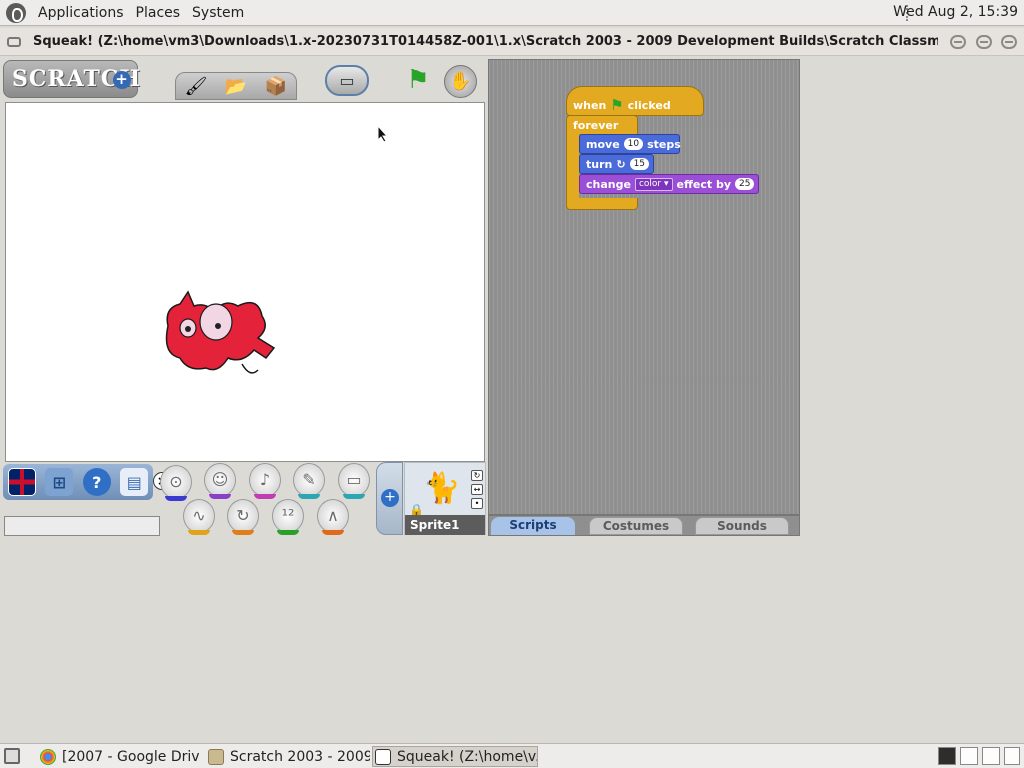  What do you see at coordinates (218, 334) in the screenshot?
I see `cat-sprite` at bounding box center [218, 334].